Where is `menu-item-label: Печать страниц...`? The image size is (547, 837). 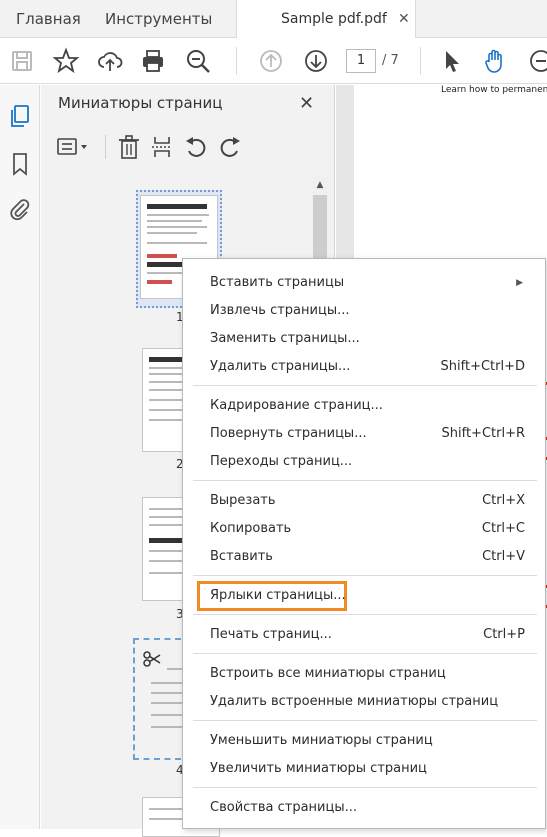
menu-item-label: Печать страниц... is located at coordinates (271, 634).